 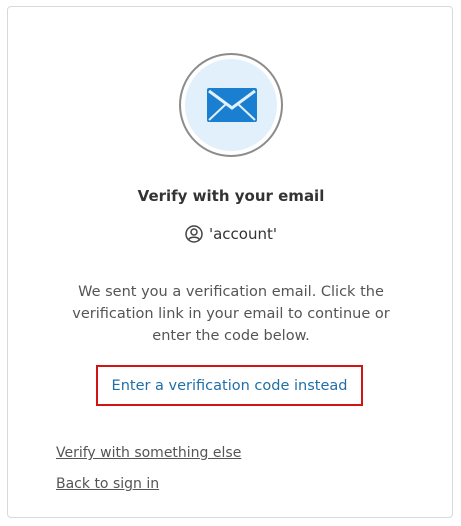 I want to click on account-identifier: 'account', so click(x=231, y=234).